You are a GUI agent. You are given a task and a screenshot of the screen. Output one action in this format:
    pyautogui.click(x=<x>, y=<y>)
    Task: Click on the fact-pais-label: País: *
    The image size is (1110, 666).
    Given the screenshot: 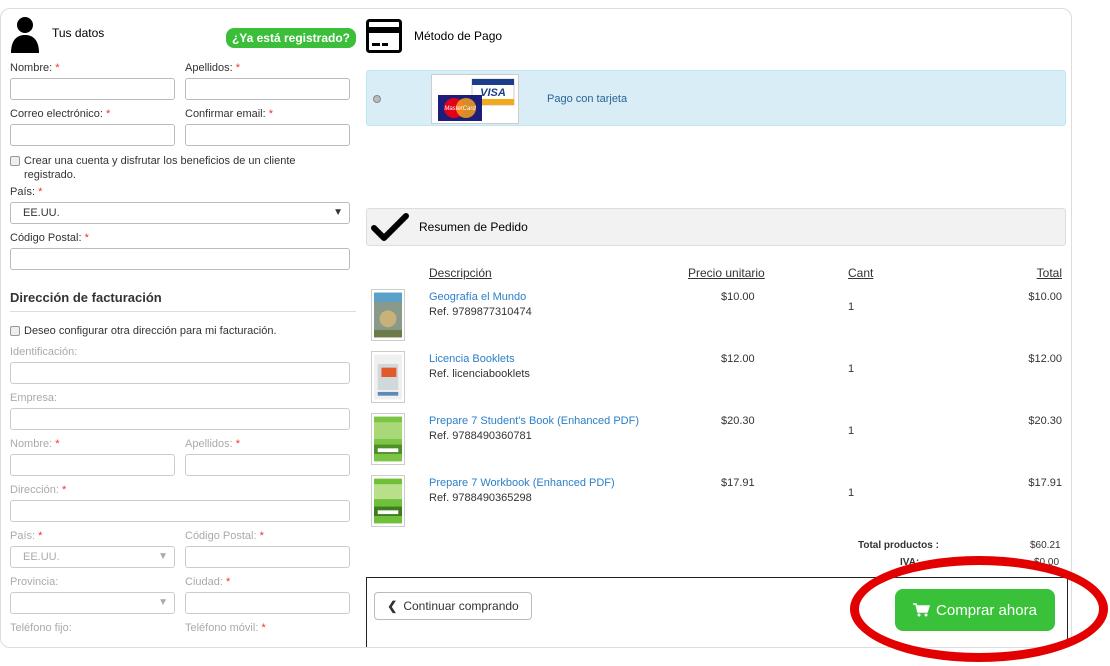 What is the action you would take?
    pyautogui.click(x=26, y=536)
    